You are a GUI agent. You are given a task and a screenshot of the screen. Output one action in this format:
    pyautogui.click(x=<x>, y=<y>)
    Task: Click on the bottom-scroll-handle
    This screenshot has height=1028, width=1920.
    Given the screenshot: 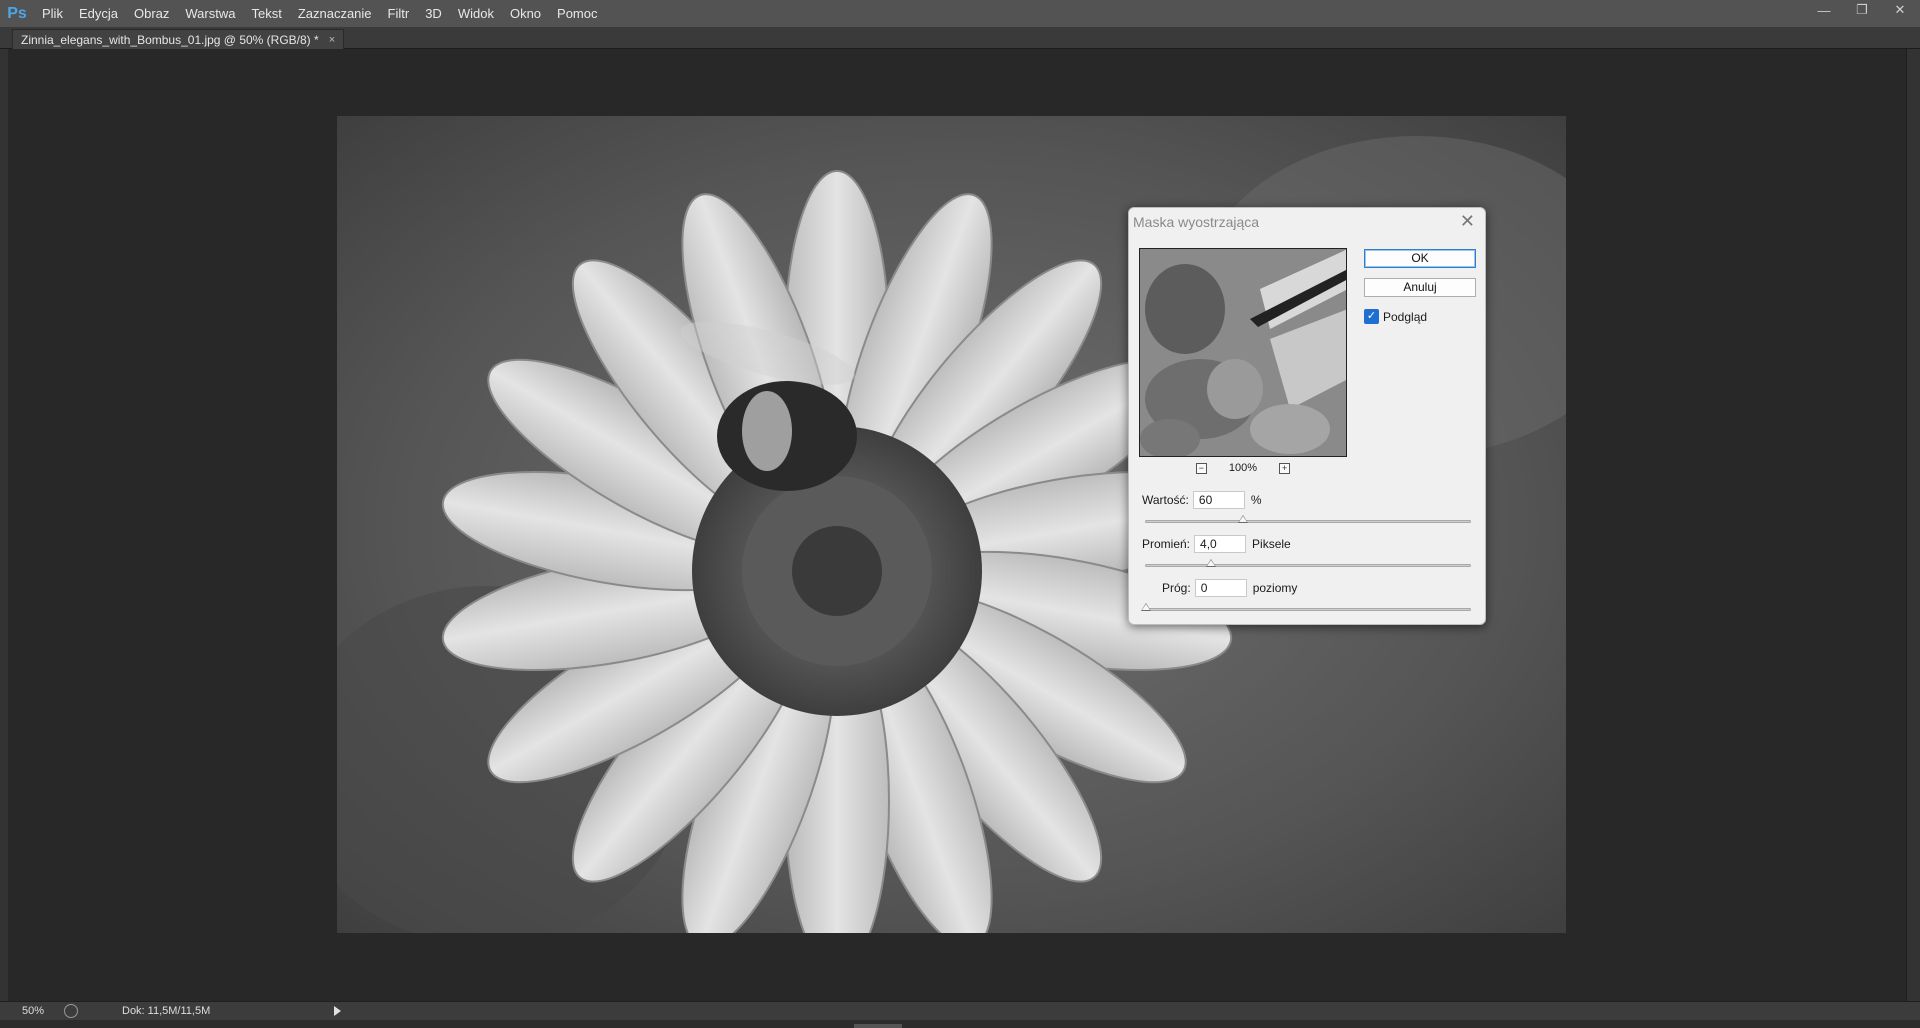 What is the action you would take?
    pyautogui.click(x=878, y=1026)
    